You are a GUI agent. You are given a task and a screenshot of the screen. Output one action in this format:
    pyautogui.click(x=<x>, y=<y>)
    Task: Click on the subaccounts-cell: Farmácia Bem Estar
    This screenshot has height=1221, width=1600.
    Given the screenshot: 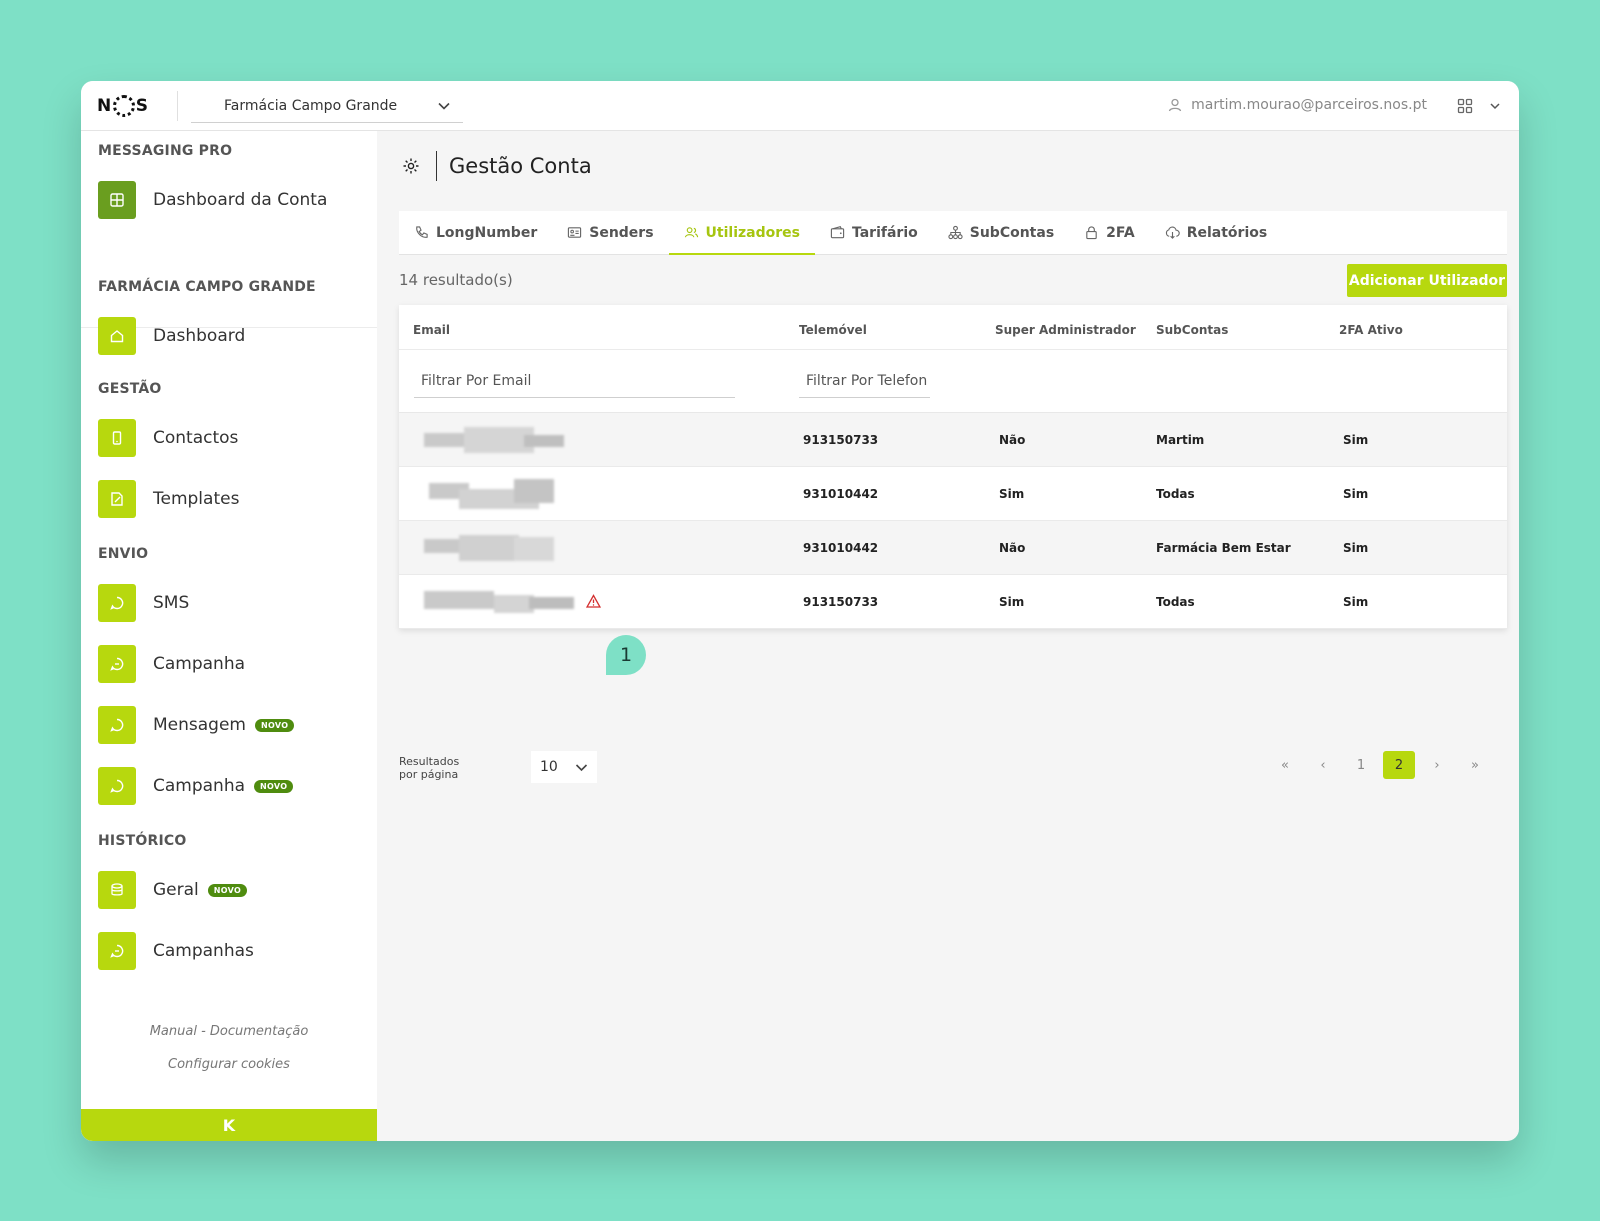 What is the action you would take?
    pyautogui.click(x=1223, y=548)
    